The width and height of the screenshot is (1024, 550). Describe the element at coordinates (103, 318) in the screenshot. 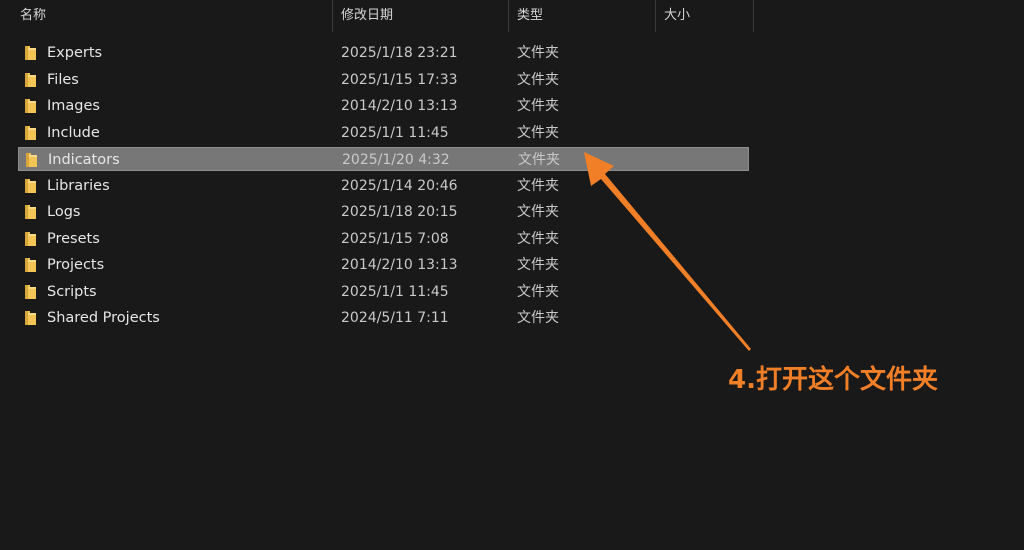

I see `file-name: Shared Projects` at that location.